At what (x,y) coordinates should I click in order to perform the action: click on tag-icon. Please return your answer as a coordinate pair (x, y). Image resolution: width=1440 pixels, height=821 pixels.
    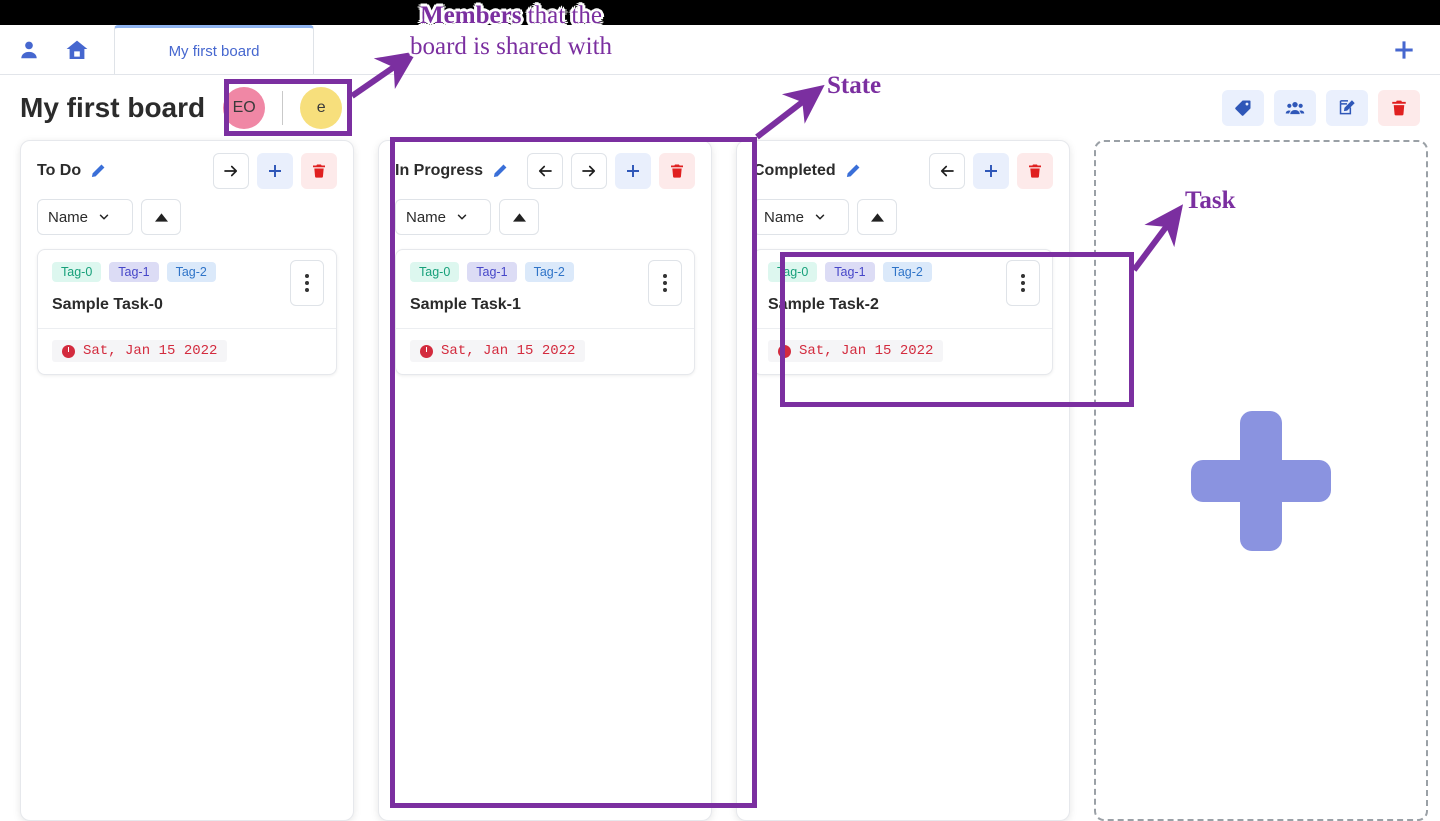
    Looking at the image, I should click on (1243, 107).